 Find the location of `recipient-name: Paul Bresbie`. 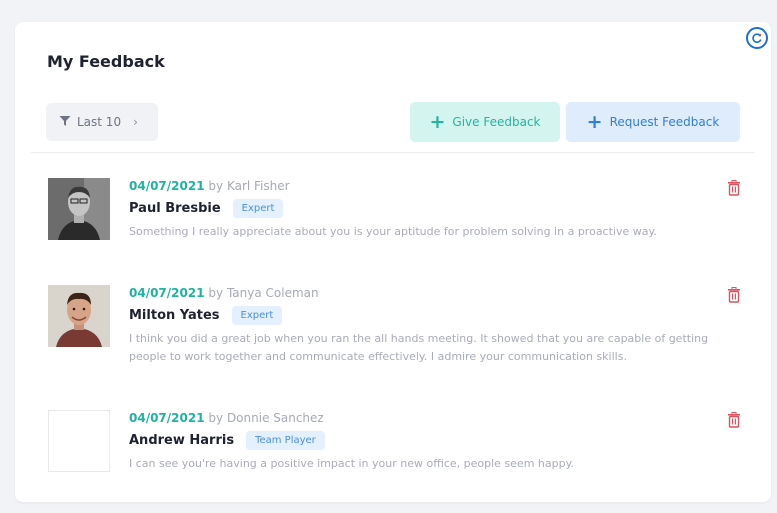

recipient-name: Paul Bresbie is located at coordinates (175, 208).